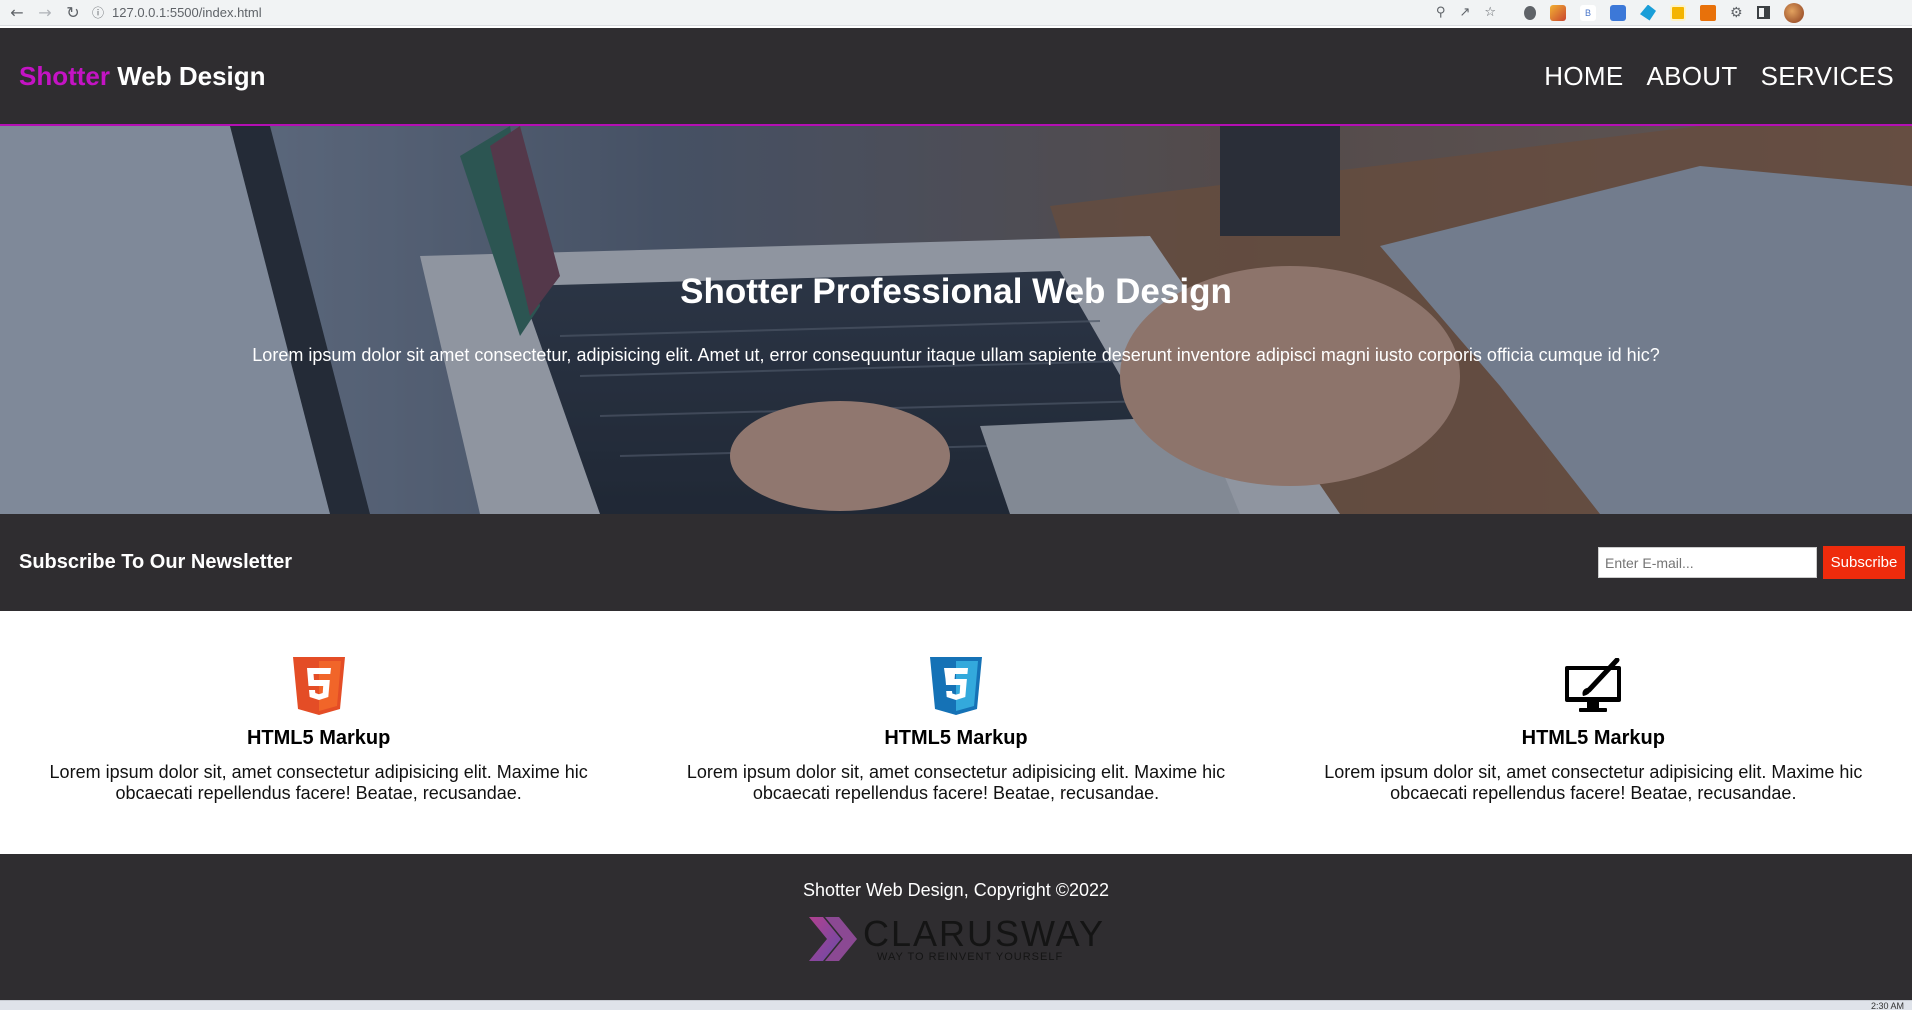 Image resolution: width=1912 pixels, height=1011 pixels. I want to click on address-bar: ⓘ 127.0.0.1:5500/index.html ⚲ ↗ ☆, so click(797, 12).